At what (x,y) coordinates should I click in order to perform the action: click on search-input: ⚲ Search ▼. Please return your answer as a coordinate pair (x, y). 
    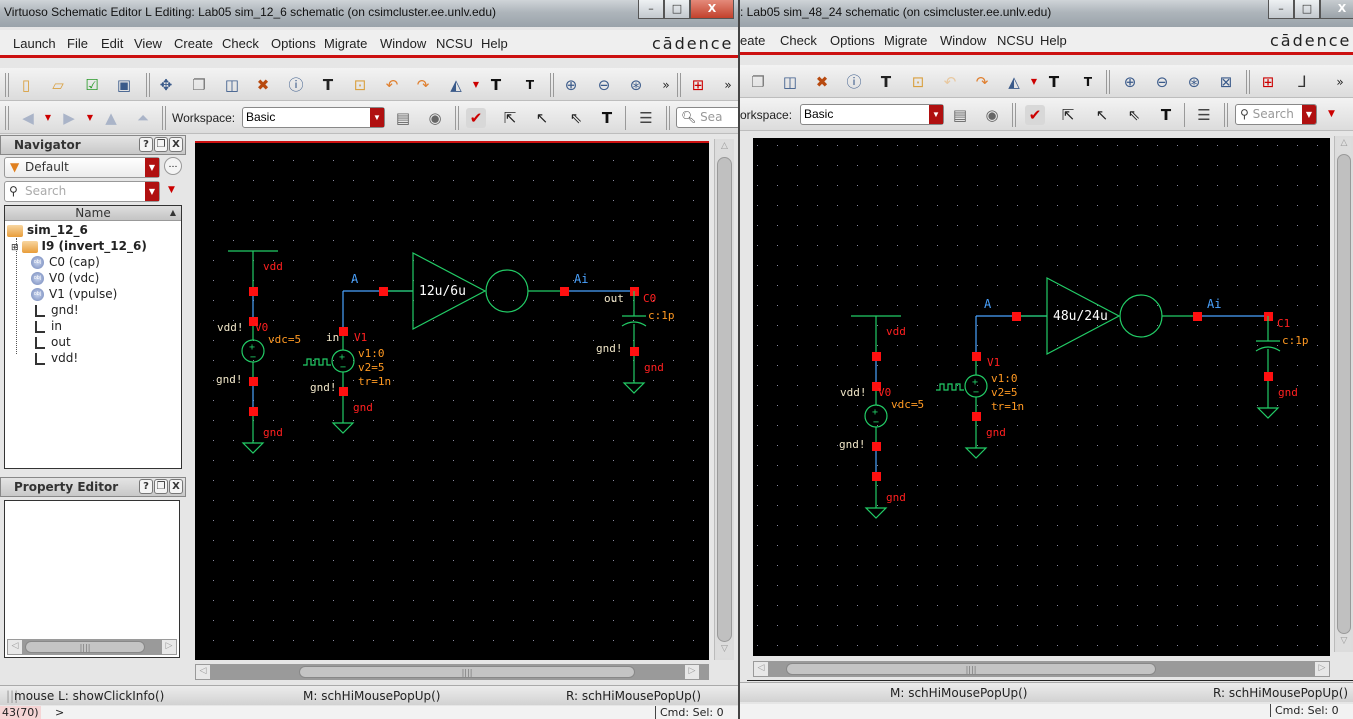
    Looking at the image, I should click on (1276, 114).